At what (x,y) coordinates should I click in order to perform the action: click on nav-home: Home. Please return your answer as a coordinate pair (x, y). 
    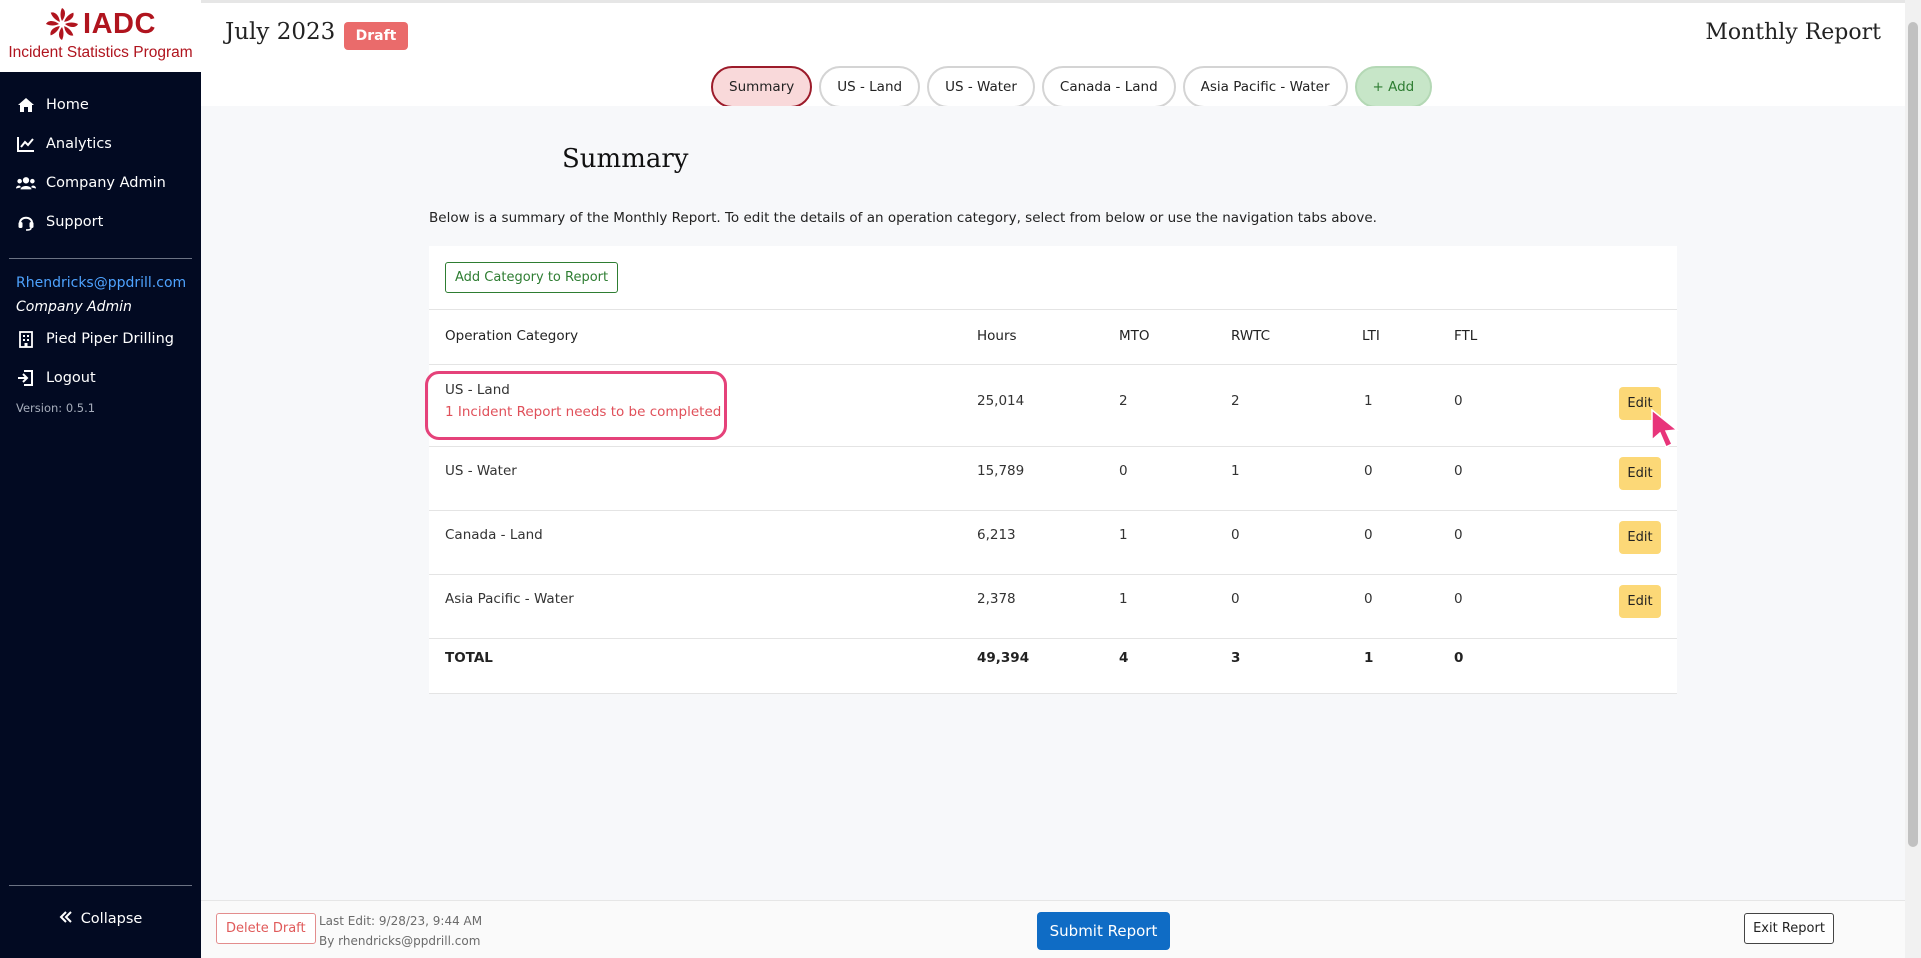
    Looking at the image, I should click on (52, 105).